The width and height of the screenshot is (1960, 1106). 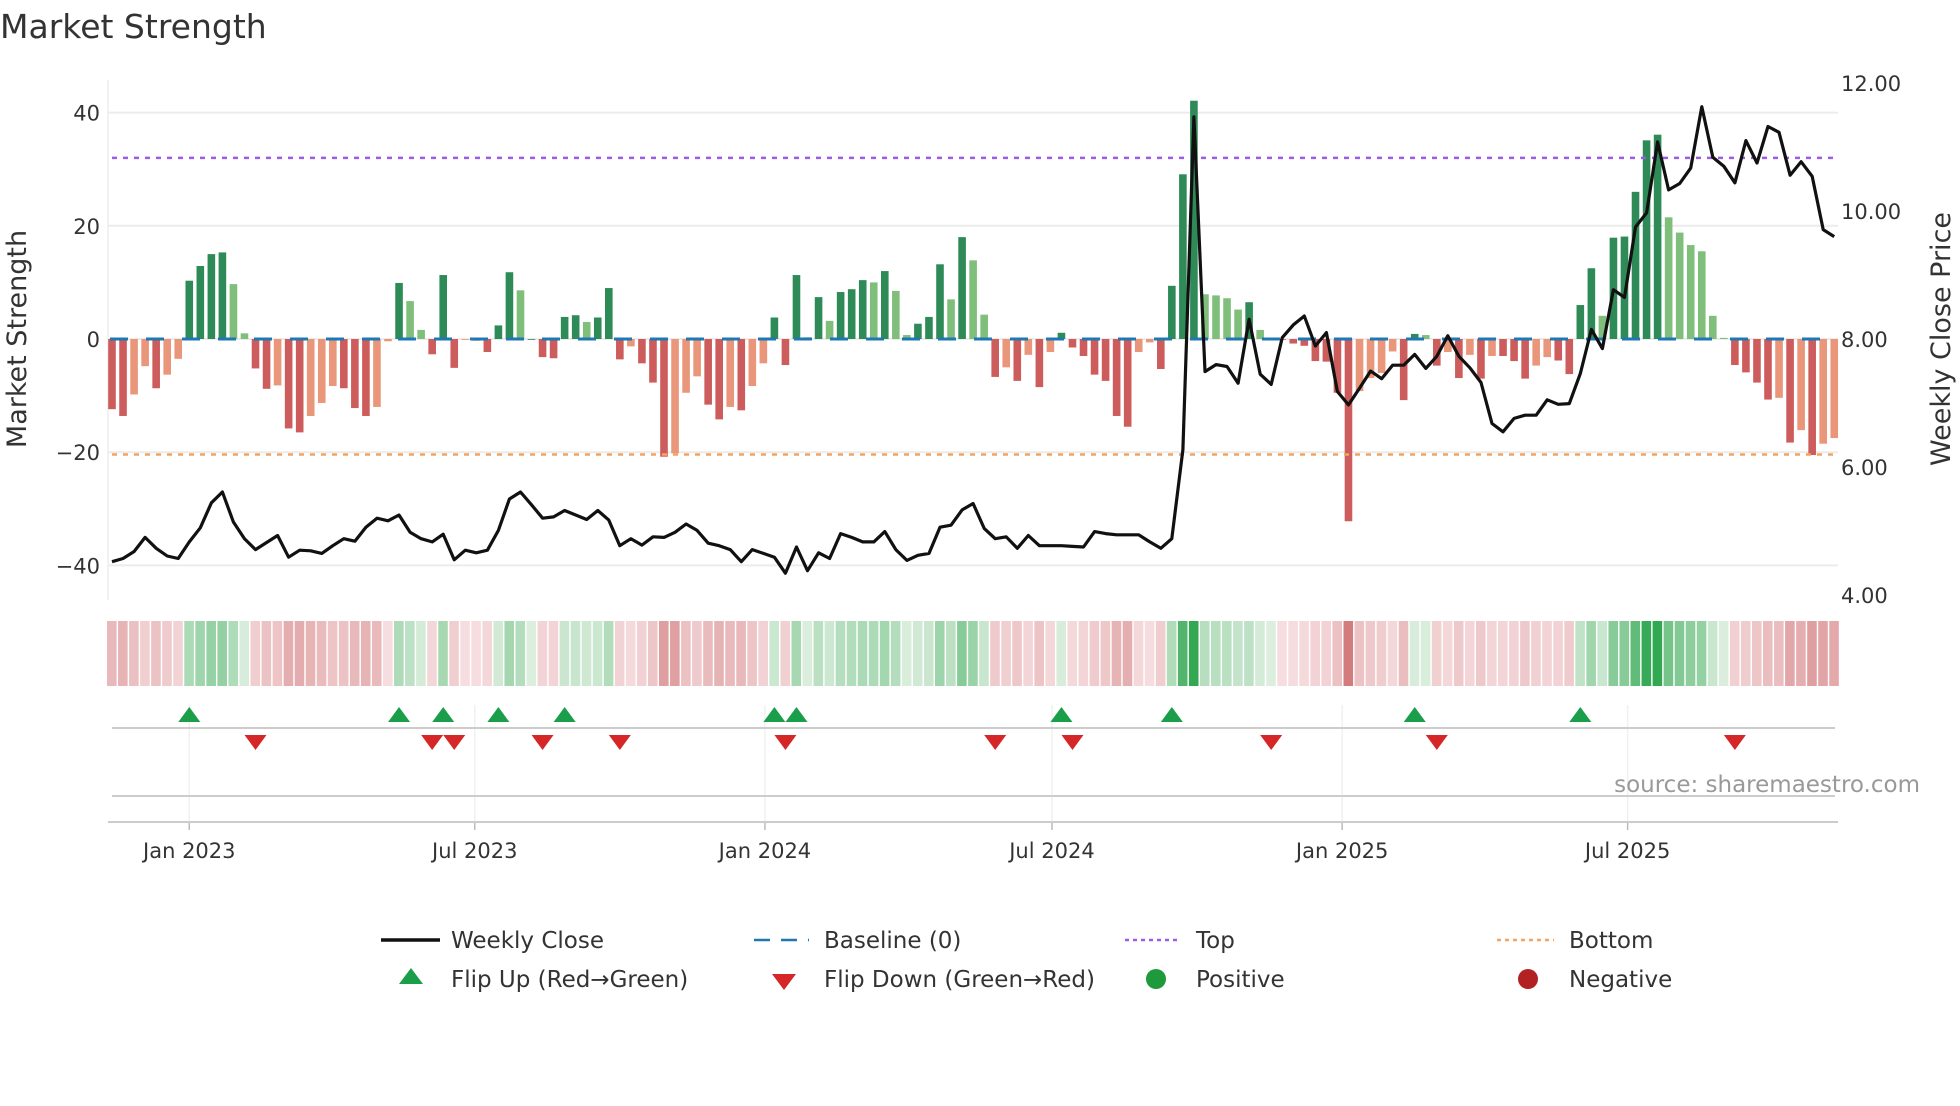 I want to click on x-tick-label: Jul 2024, so click(x=1050, y=851).